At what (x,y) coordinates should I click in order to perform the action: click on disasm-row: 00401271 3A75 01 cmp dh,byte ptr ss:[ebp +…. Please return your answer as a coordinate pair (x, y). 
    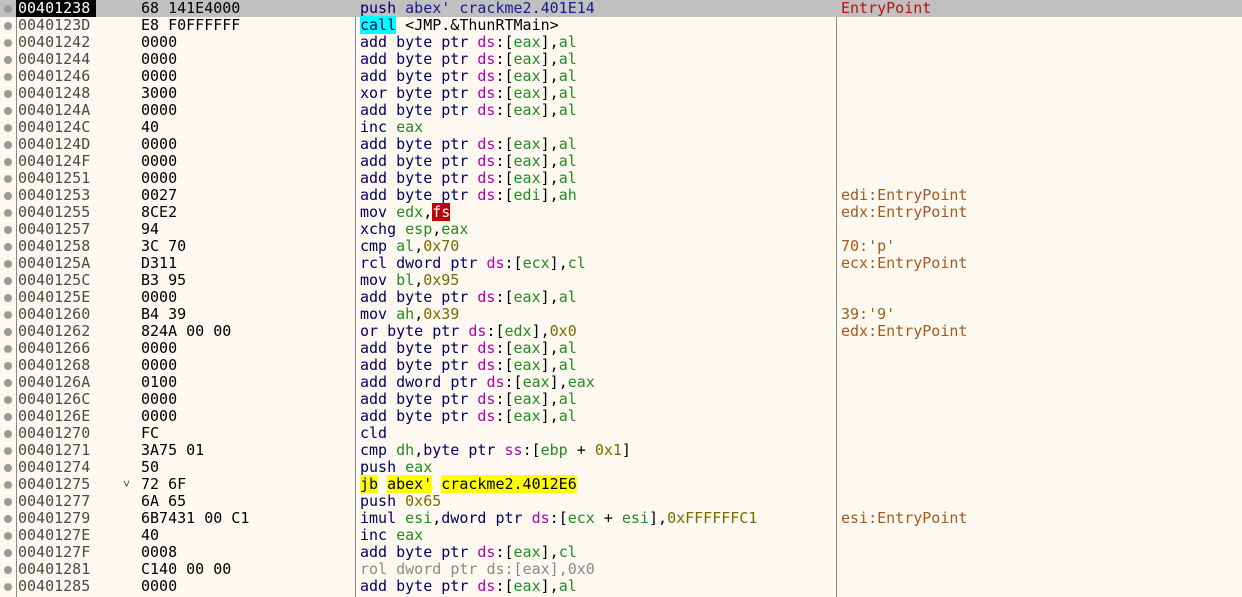
    Looking at the image, I should click on (621, 450).